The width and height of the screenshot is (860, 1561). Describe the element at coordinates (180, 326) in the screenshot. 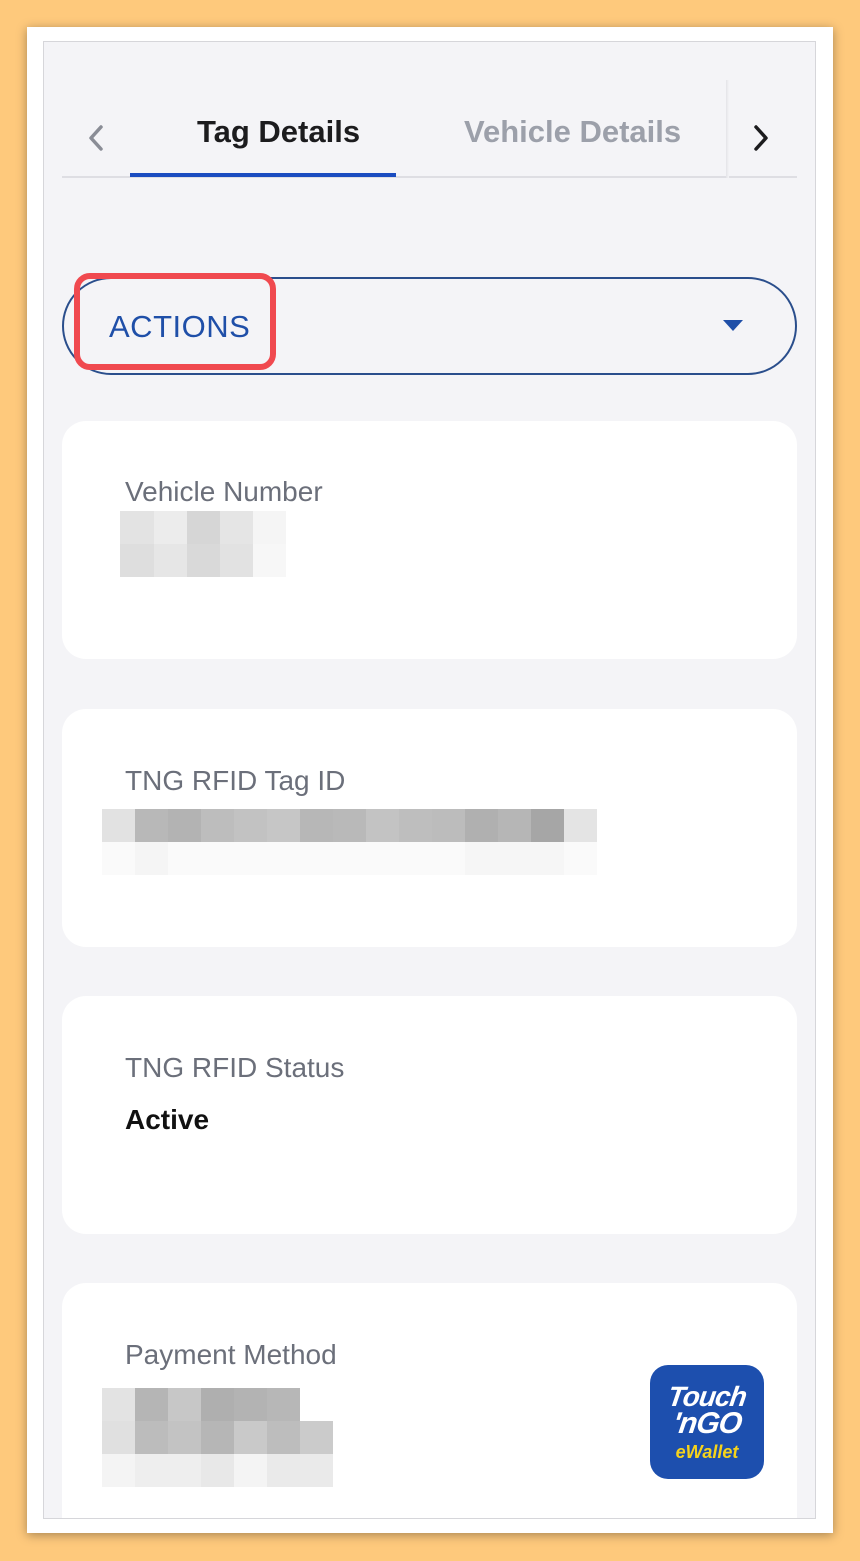

I see `actions-dropdown-label: ACTIONS` at that location.